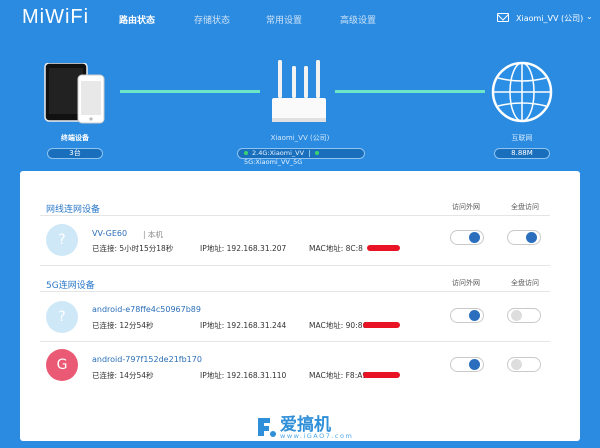 This screenshot has width=600, height=448. Describe the element at coordinates (243, 248) in the screenshot. I see `device-ip: IP地址: 192.168.31.207` at that location.